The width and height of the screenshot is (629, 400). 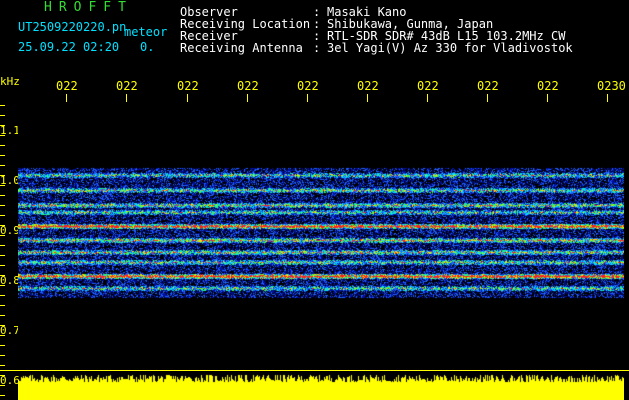 I want to click on file-name: UT2509220220.pn, so click(x=72, y=27).